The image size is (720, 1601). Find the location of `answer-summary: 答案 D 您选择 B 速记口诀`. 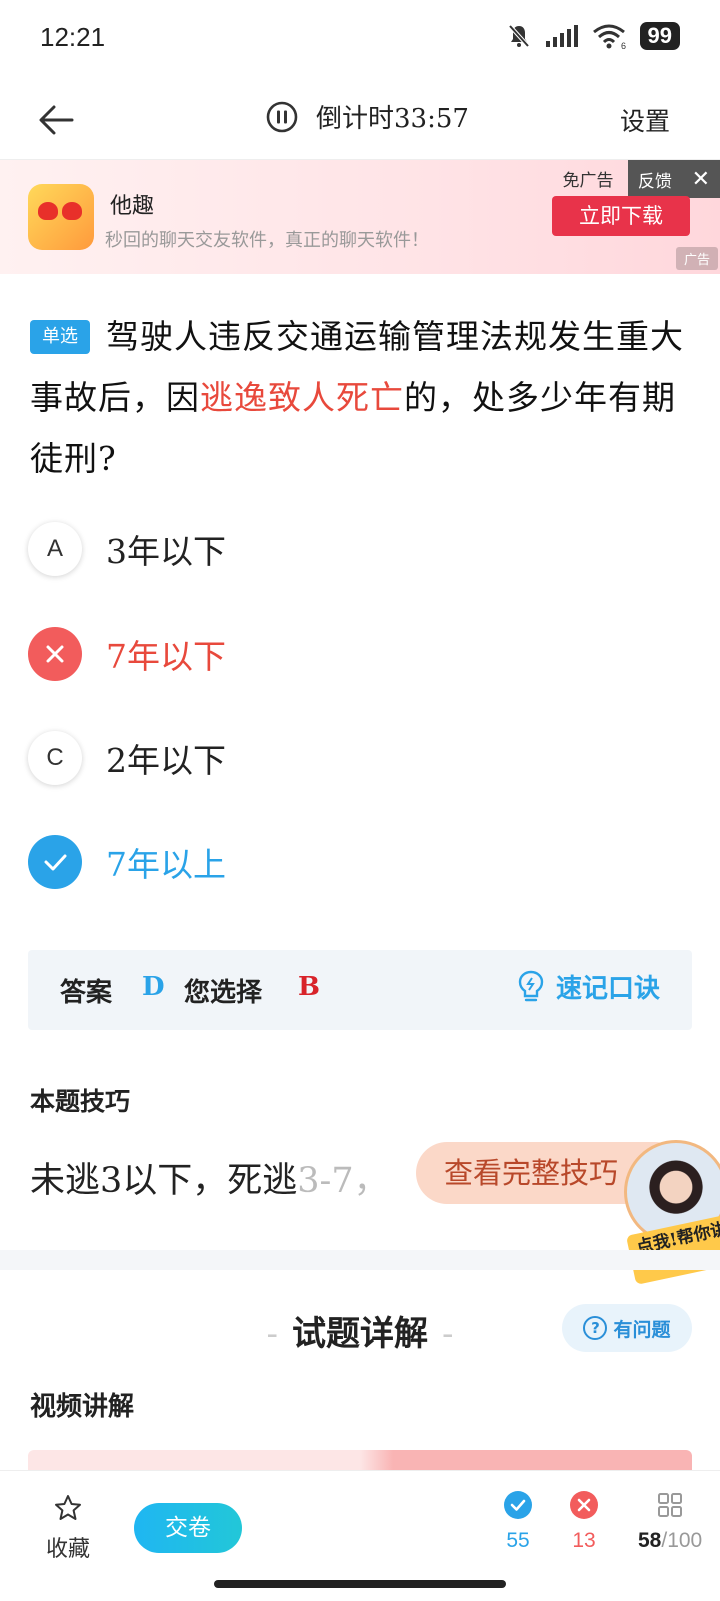

answer-summary: 答案 D 您选择 B 速记口诀 is located at coordinates (360, 990).